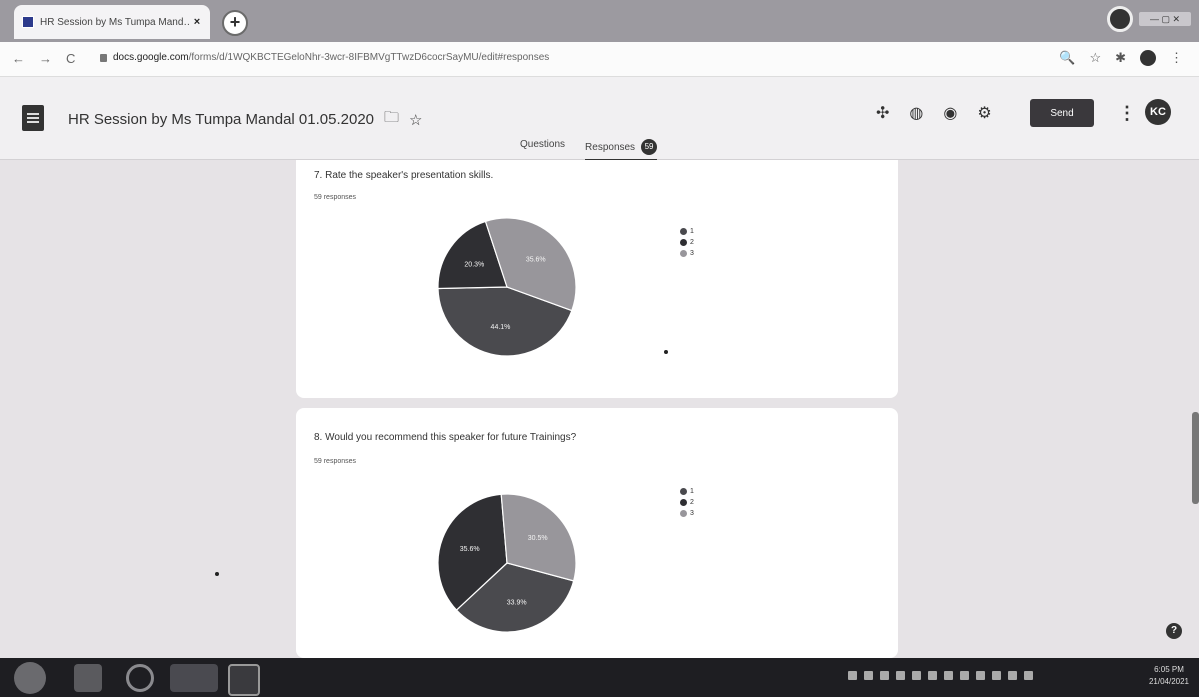 This screenshot has height=697, width=1199. What do you see at coordinates (1127, 113) in the screenshot?
I see `more-options-icon: ⋮` at bounding box center [1127, 113].